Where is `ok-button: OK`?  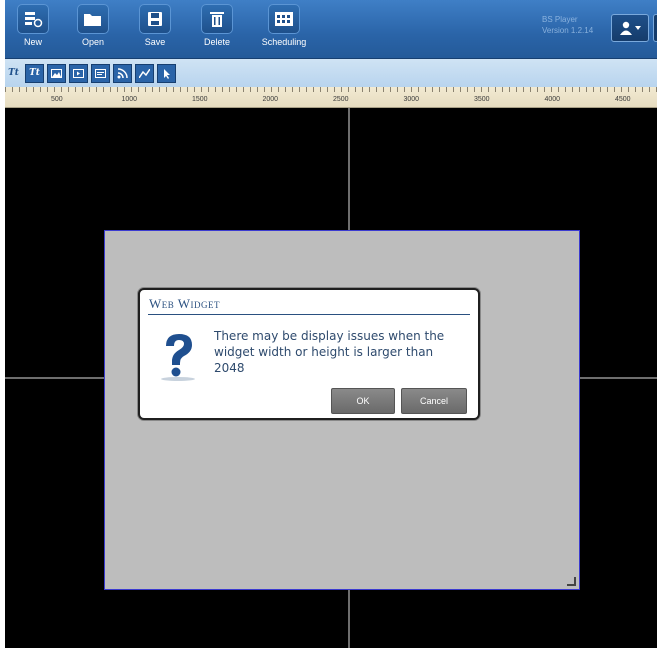
ok-button: OK is located at coordinates (363, 401).